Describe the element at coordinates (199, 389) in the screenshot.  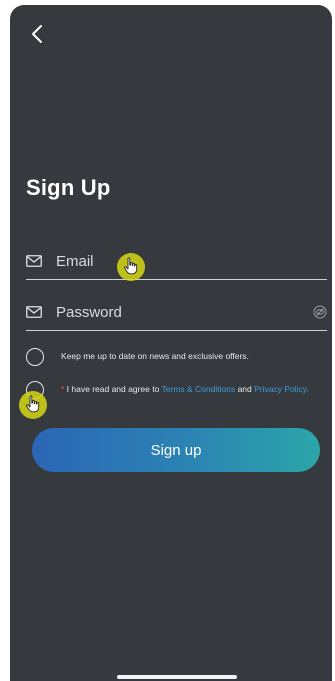
I see `terms-link: Terms & Conditions` at that location.